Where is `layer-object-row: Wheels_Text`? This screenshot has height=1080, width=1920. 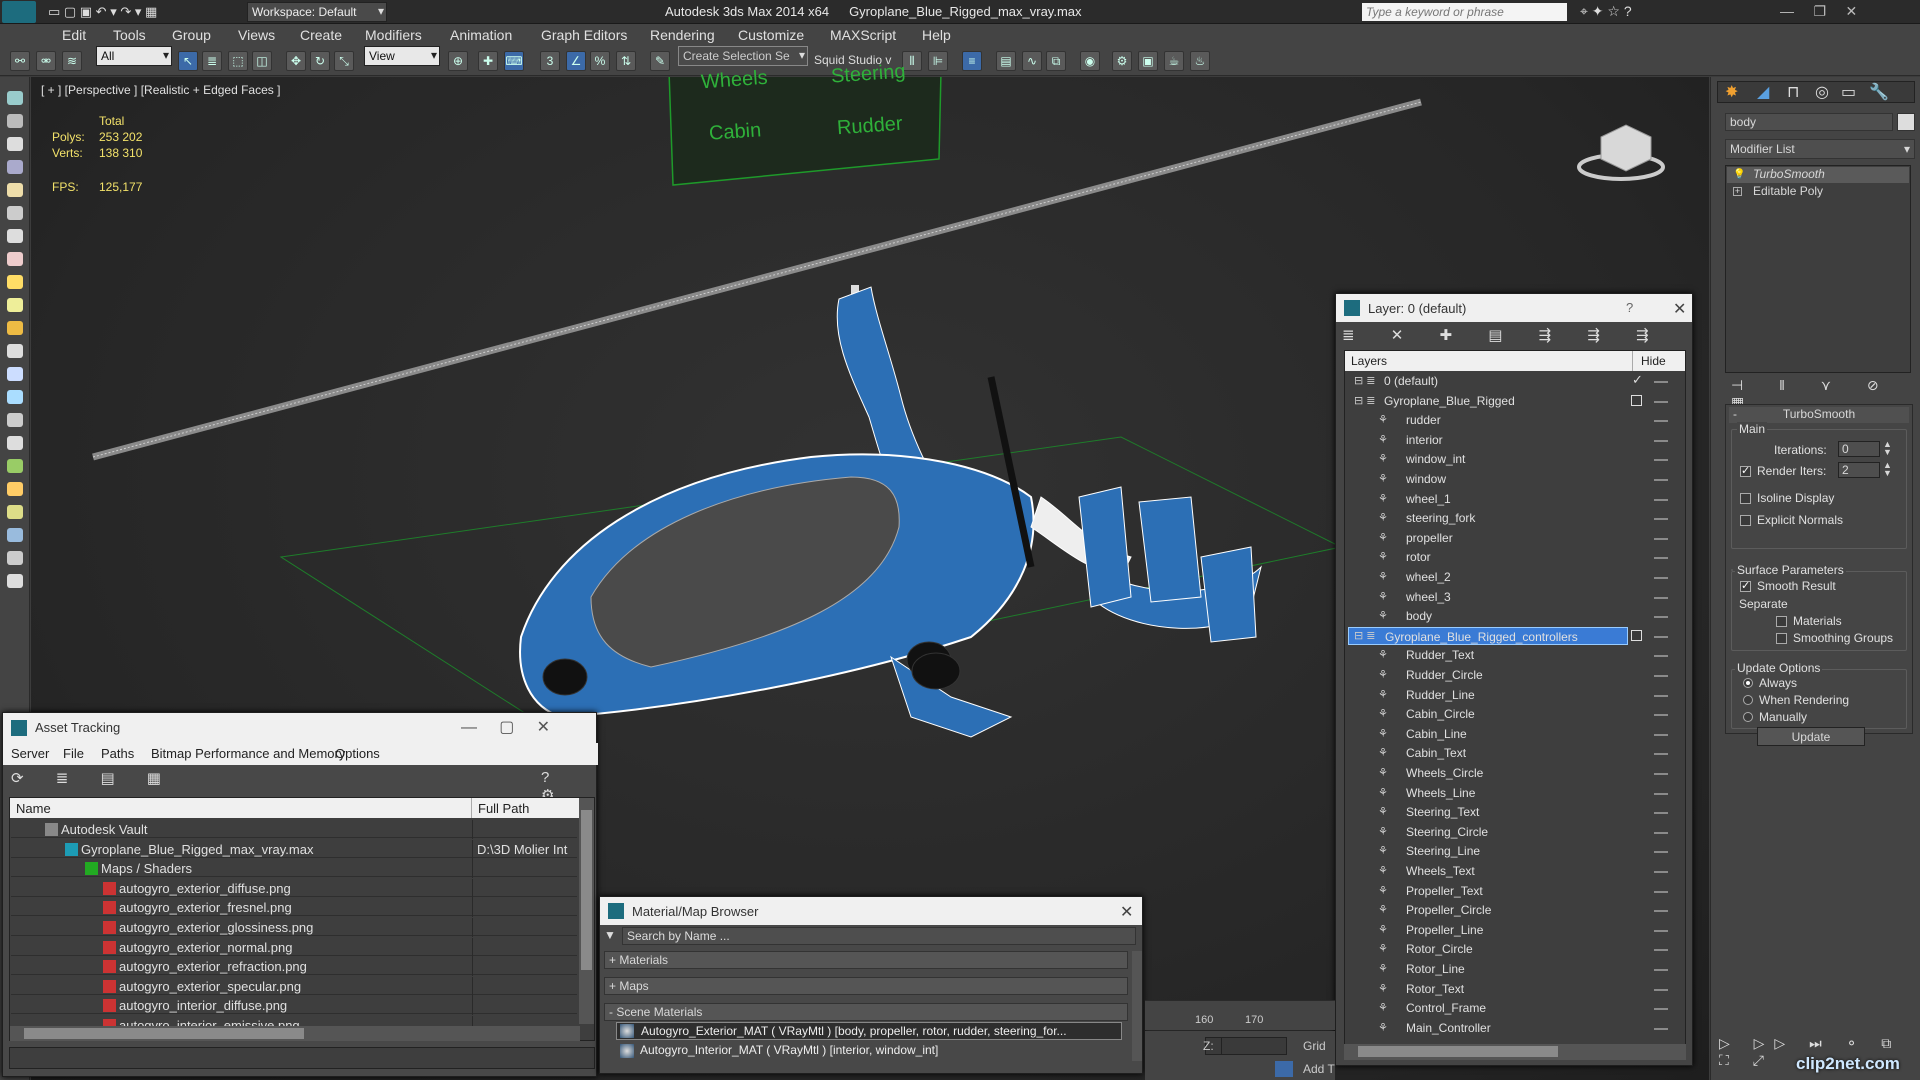 layer-object-row: Wheels_Text is located at coordinates (1488, 871).